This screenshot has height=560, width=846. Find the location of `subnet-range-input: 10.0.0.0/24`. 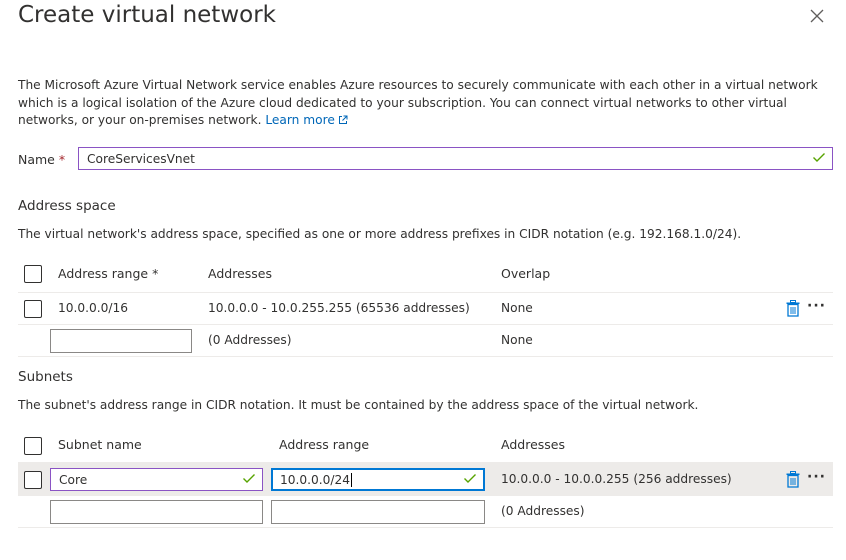

subnet-range-input: 10.0.0.0/24 is located at coordinates (378, 479).